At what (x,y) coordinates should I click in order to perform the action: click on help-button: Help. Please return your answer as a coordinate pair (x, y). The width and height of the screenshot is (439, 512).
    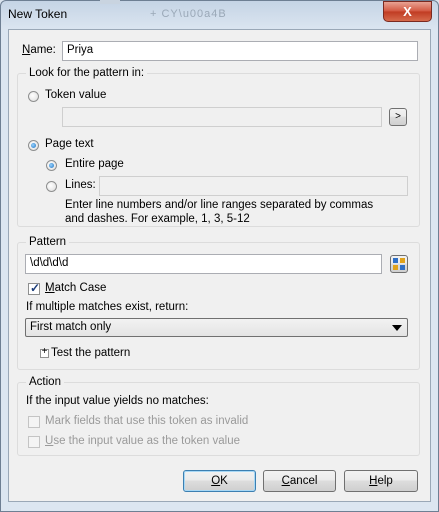
    Looking at the image, I should click on (381, 481).